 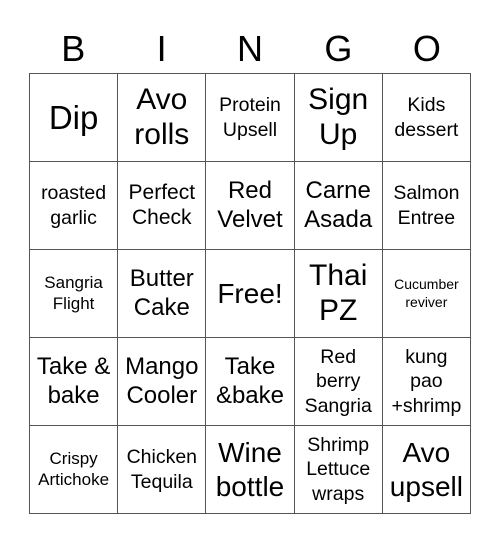 I want to click on free-space-cell: Free!, so click(x=250, y=294).